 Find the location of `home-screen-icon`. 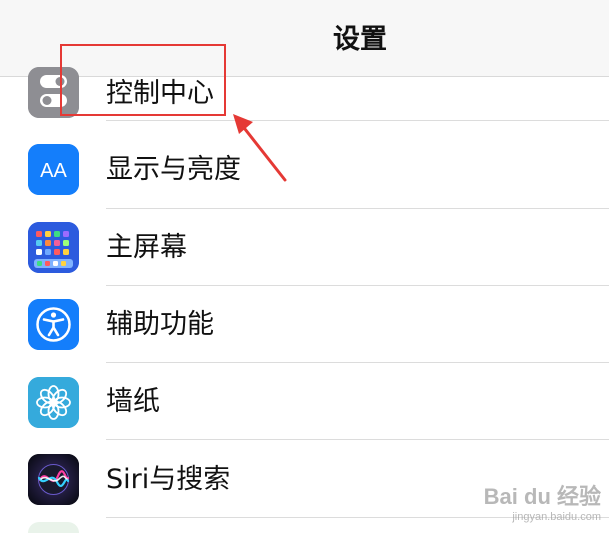

home-screen-icon is located at coordinates (53, 247).